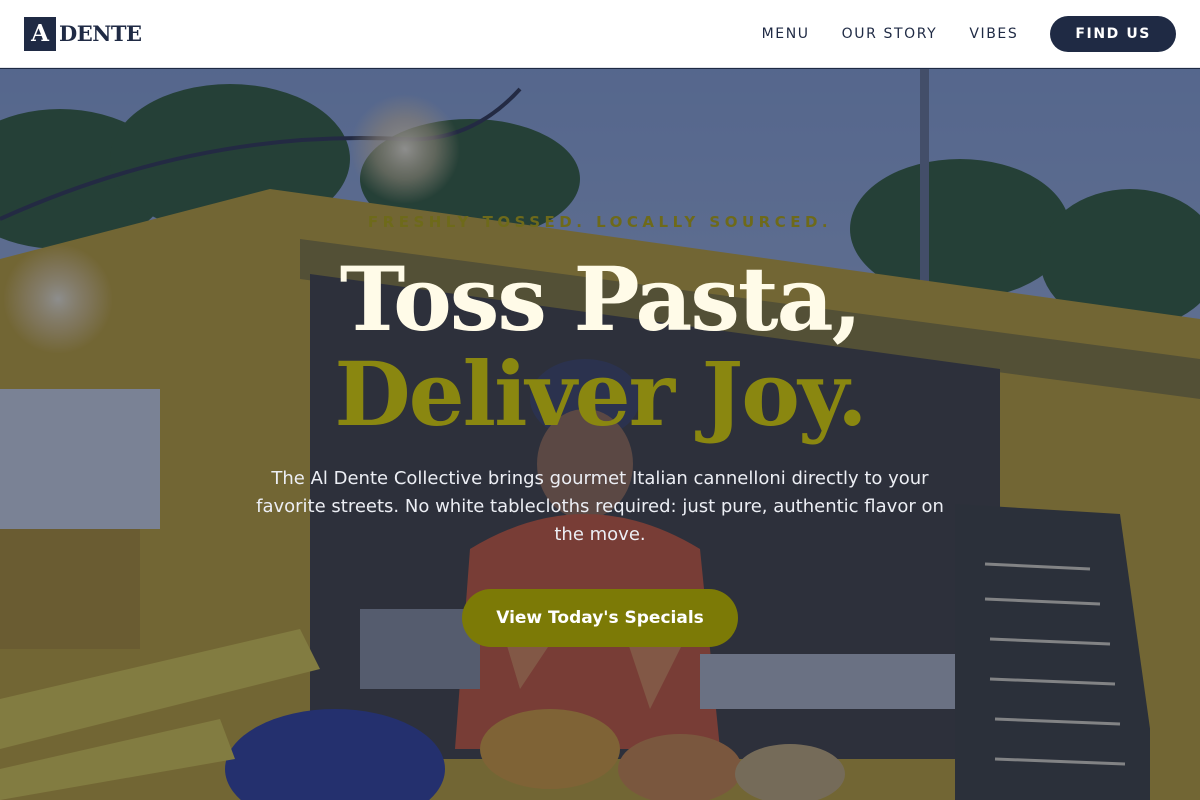 The height and width of the screenshot is (800, 1200). What do you see at coordinates (40, 33) in the screenshot?
I see `logo-mark: A` at bounding box center [40, 33].